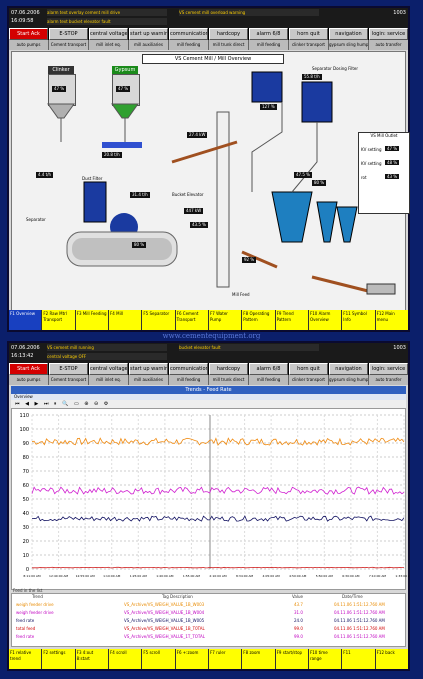  I want to click on fkey-mill-feeding: F3 Mill Feeding, so click(91, 320).